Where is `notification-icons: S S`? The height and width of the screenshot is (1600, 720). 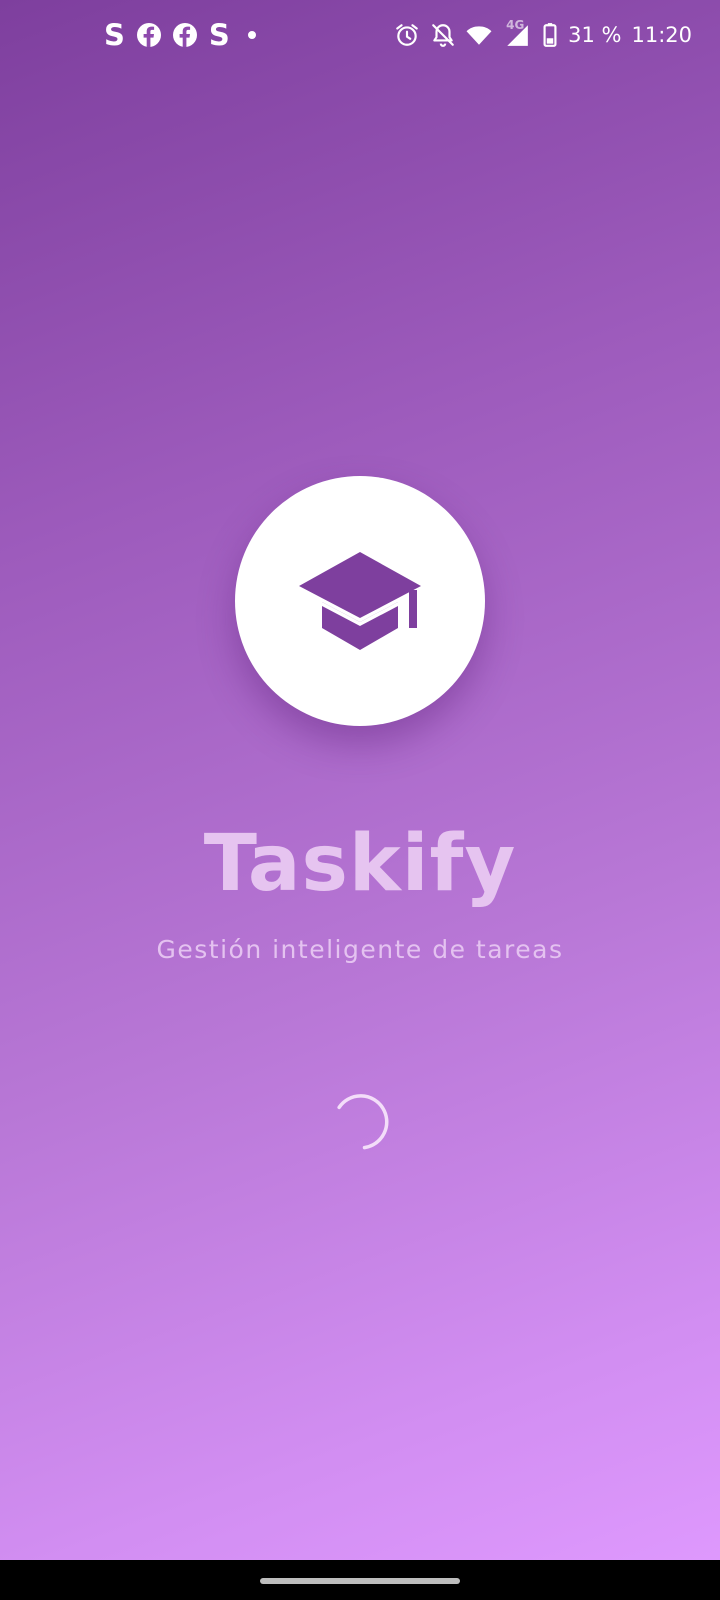 notification-icons: S S is located at coordinates (180, 35).